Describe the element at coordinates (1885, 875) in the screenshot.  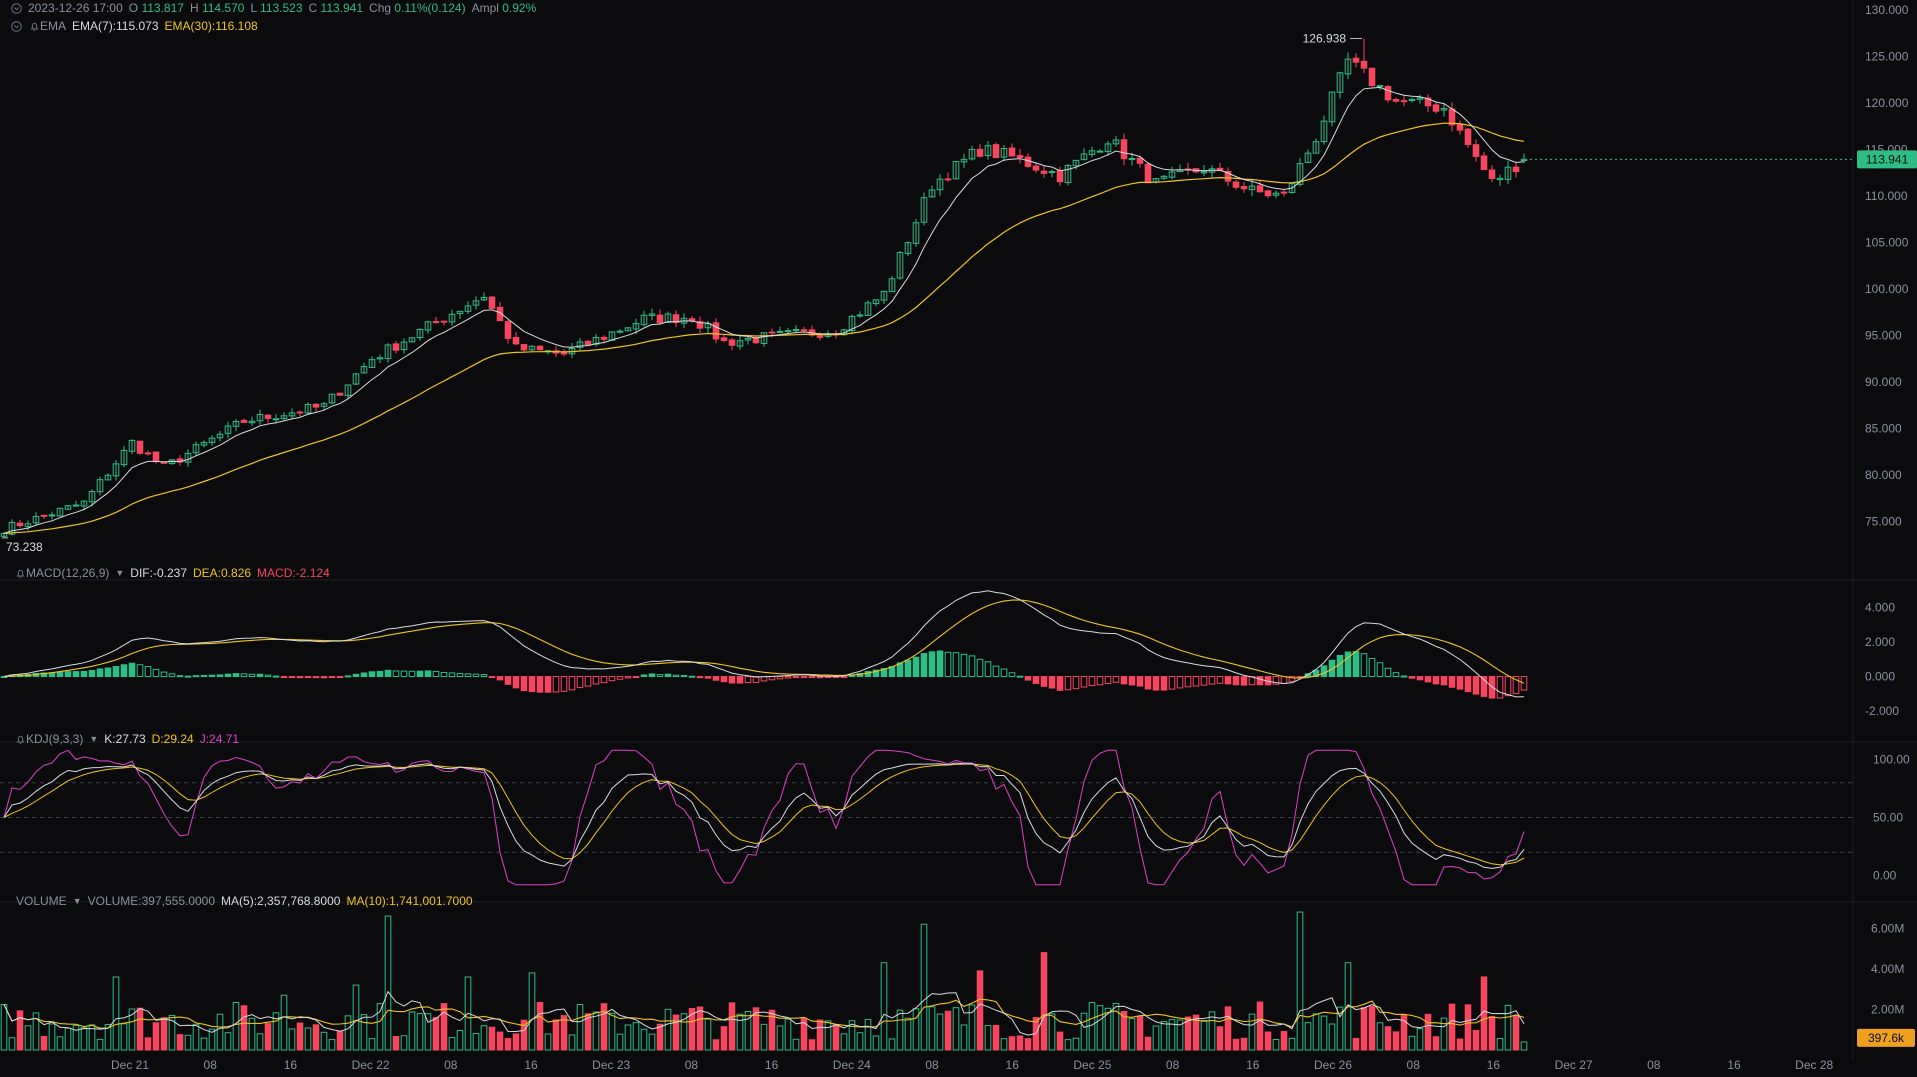
I see `kdj-axis-tick: 0.00` at that location.